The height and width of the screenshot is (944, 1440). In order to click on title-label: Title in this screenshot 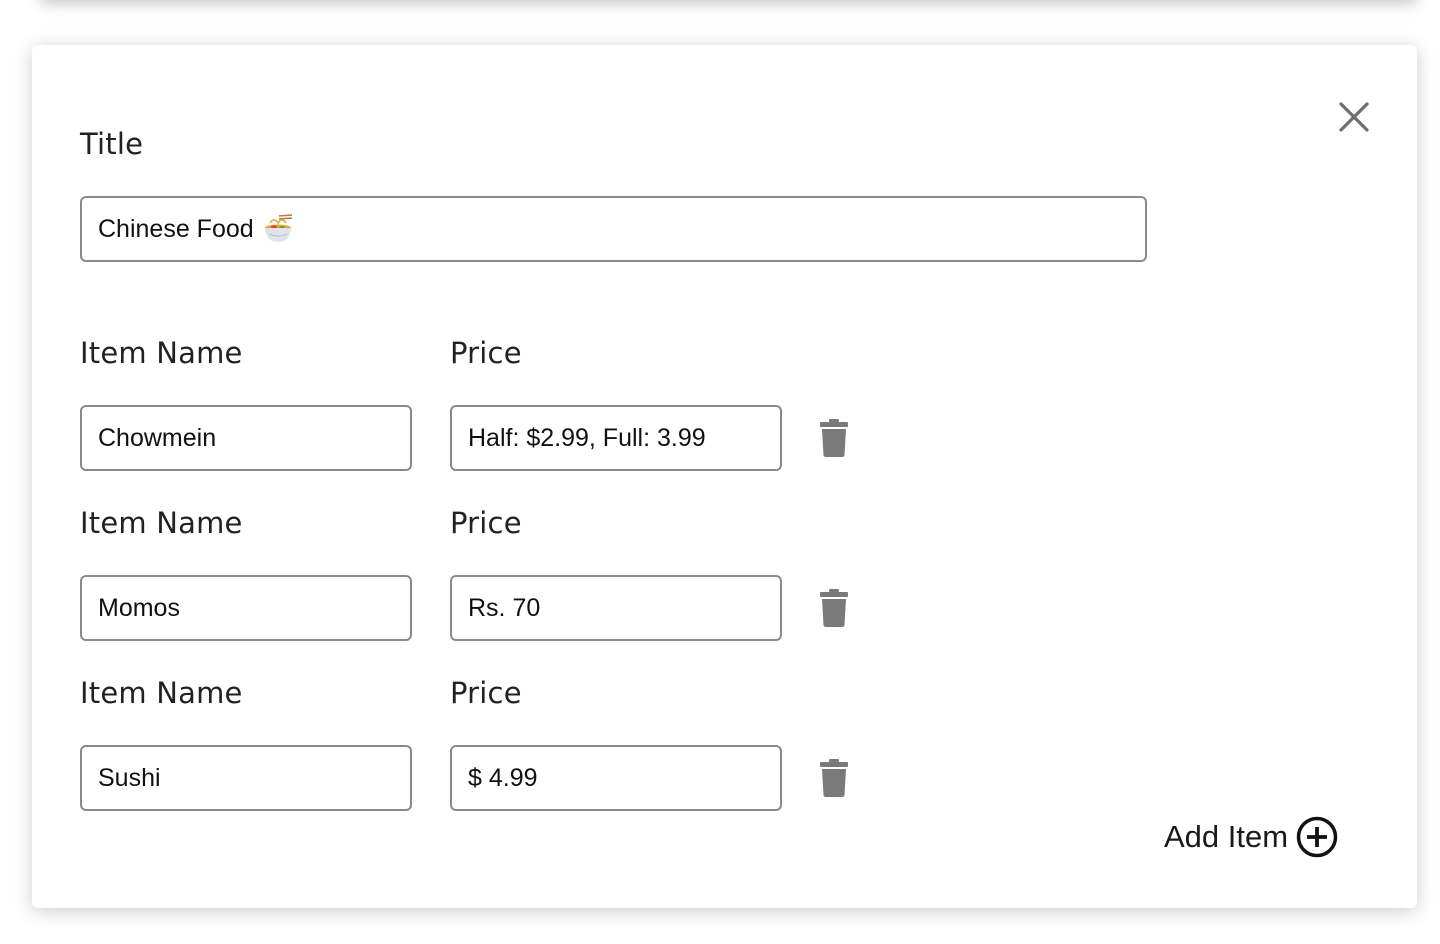, I will do `click(112, 144)`.